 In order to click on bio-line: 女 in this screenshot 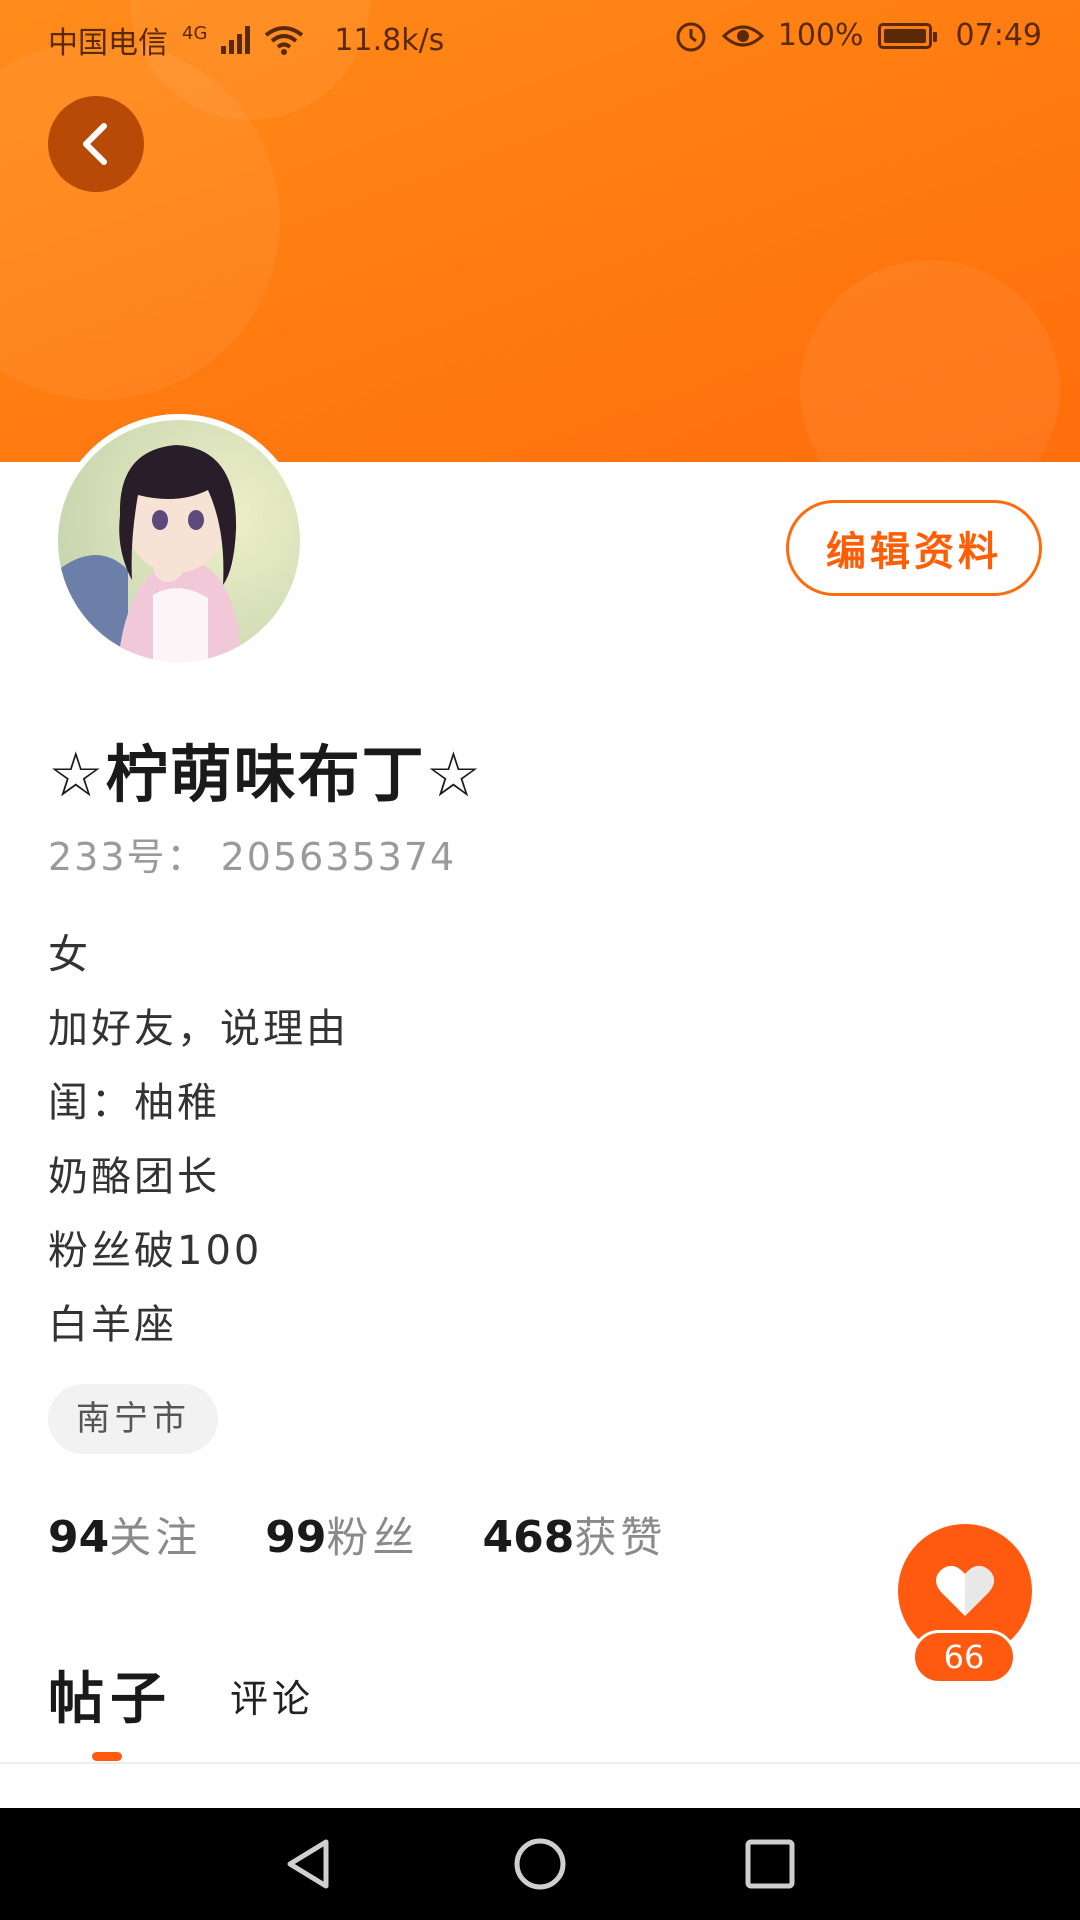, I will do `click(69, 955)`.